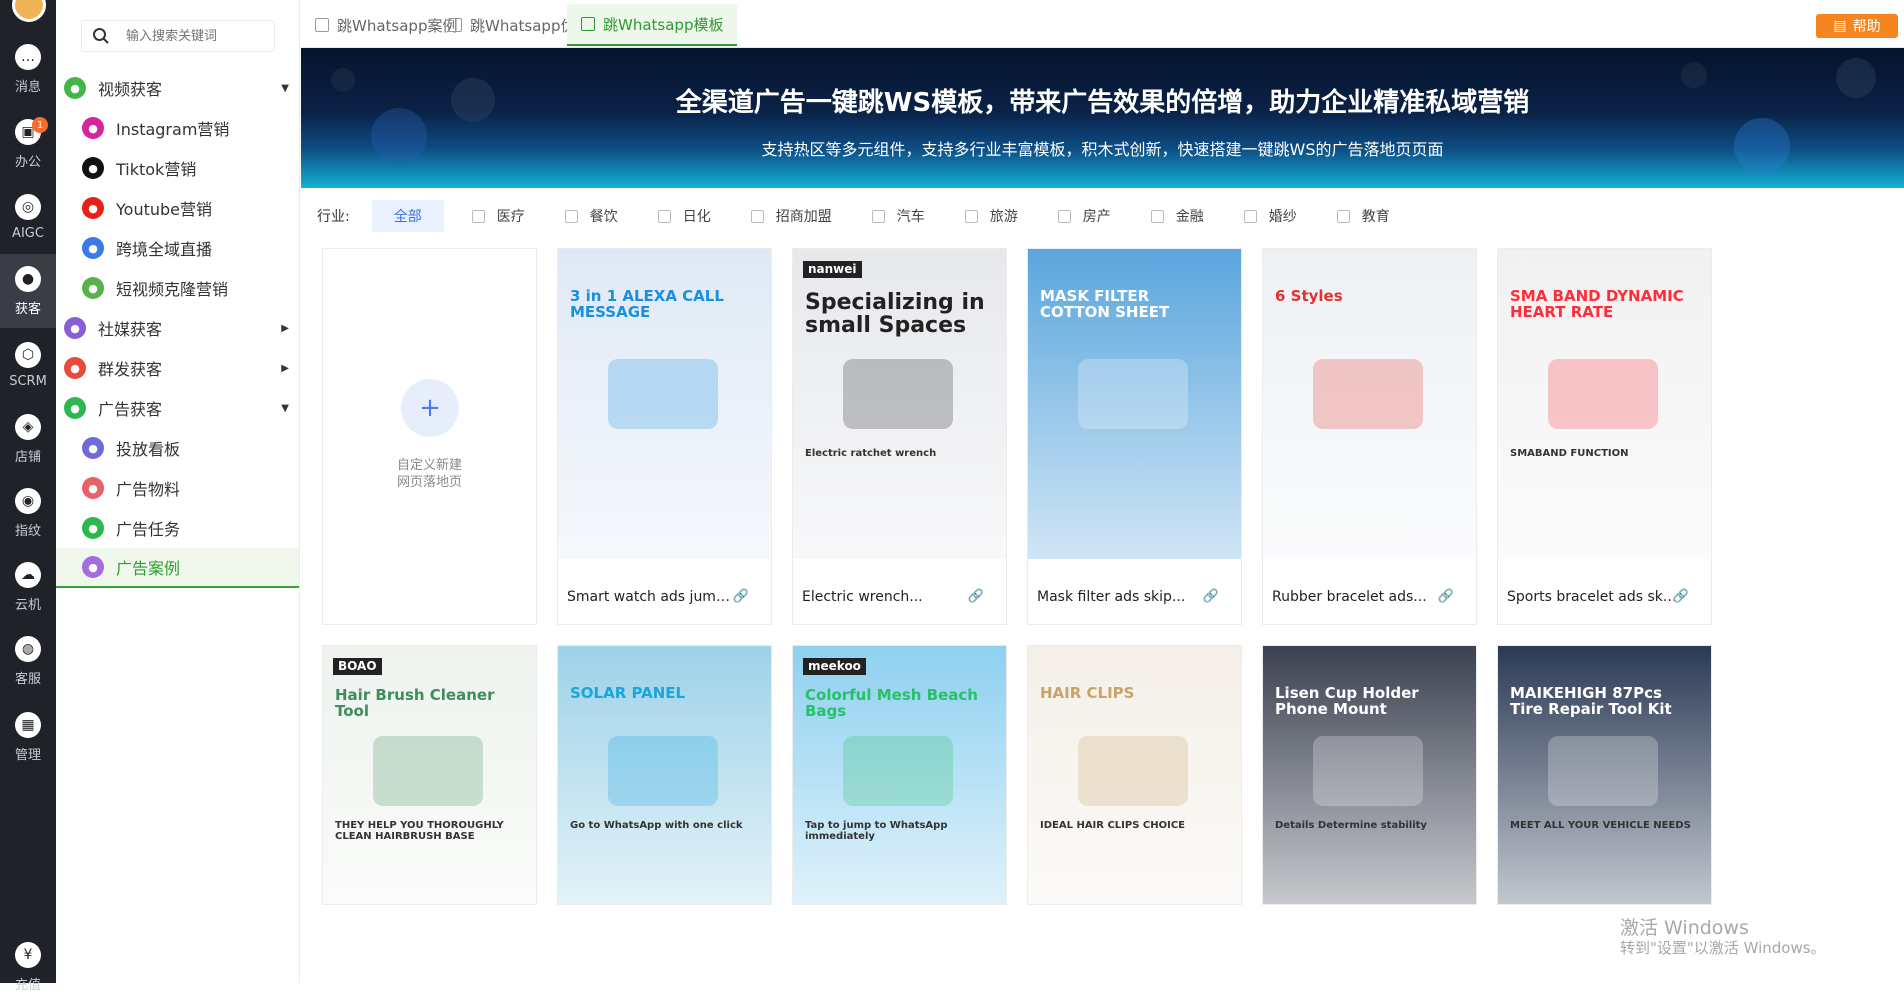 The height and width of the screenshot is (1004, 1904). I want to click on template-thumbnail: MASK FILTER COTTON SHEET, so click(1134, 404).